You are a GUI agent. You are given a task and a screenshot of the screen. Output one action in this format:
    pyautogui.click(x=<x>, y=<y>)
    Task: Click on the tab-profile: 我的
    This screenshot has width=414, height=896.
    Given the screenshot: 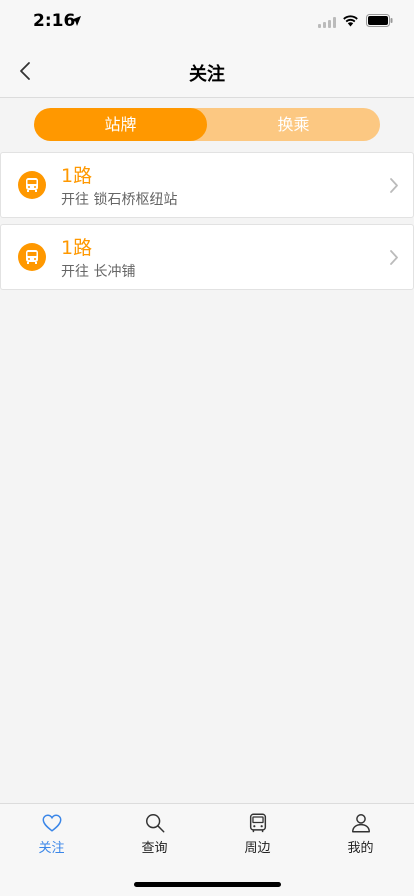 What is the action you would take?
    pyautogui.click(x=360, y=837)
    